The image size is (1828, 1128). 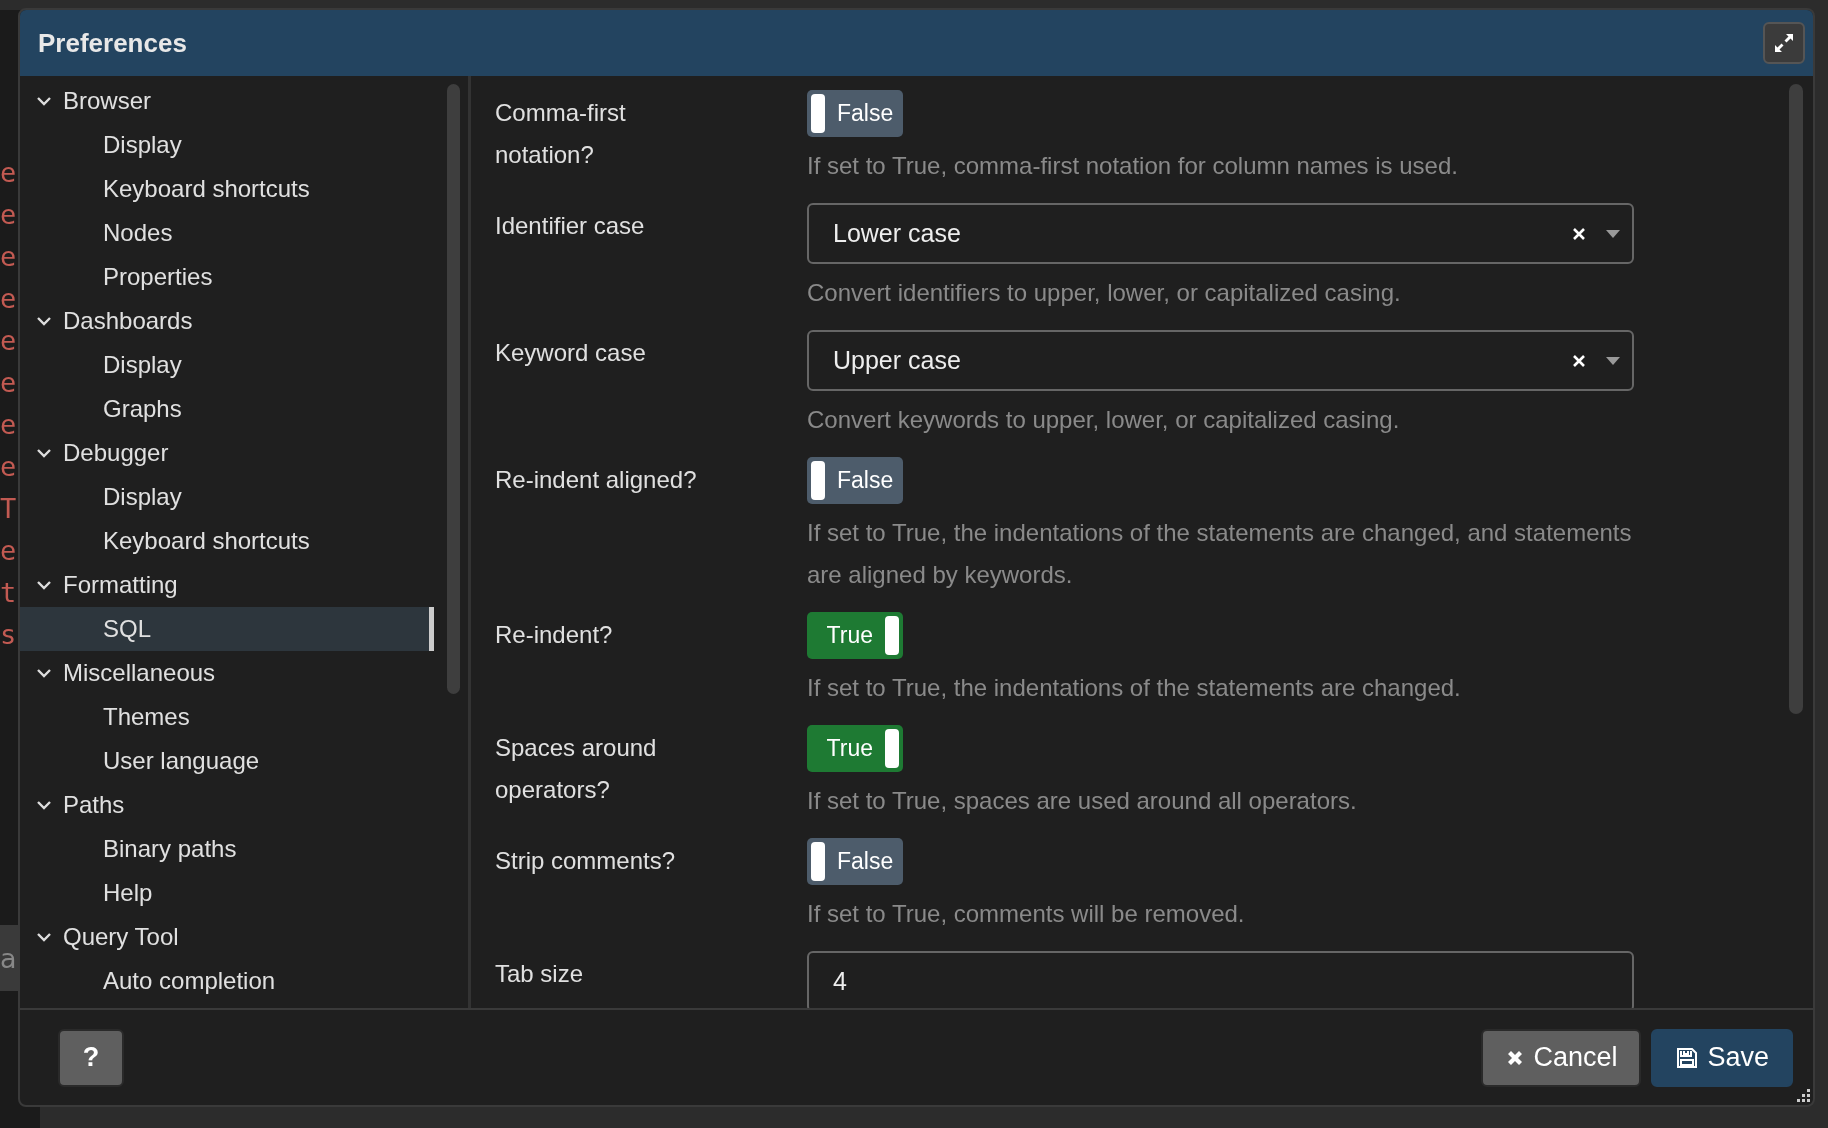 What do you see at coordinates (227, 761) in the screenshot?
I see `tree-item: User language` at bounding box center [227, 761].